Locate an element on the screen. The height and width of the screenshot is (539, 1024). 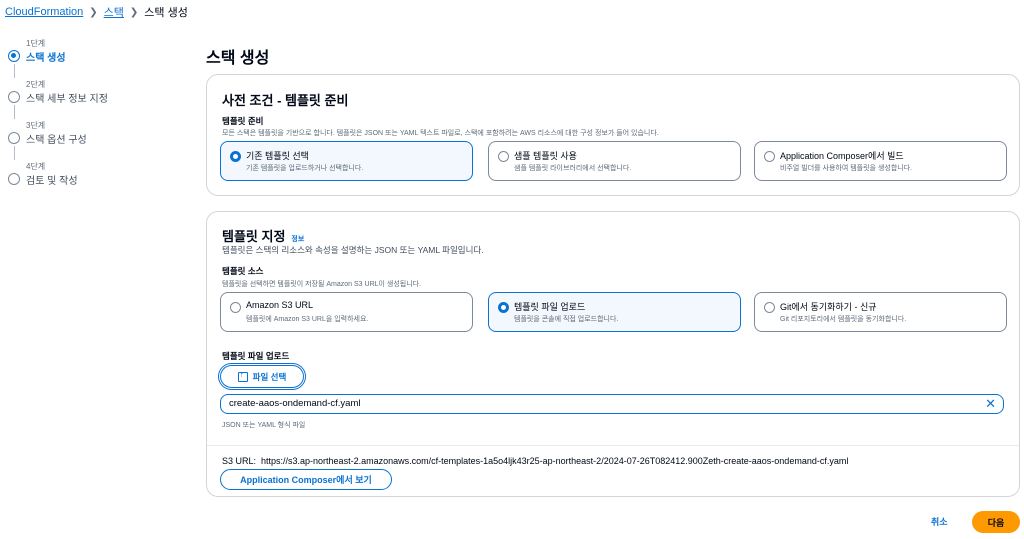
step-label: 스택 세부 정보 지정 is located at coordinates (67, 99).